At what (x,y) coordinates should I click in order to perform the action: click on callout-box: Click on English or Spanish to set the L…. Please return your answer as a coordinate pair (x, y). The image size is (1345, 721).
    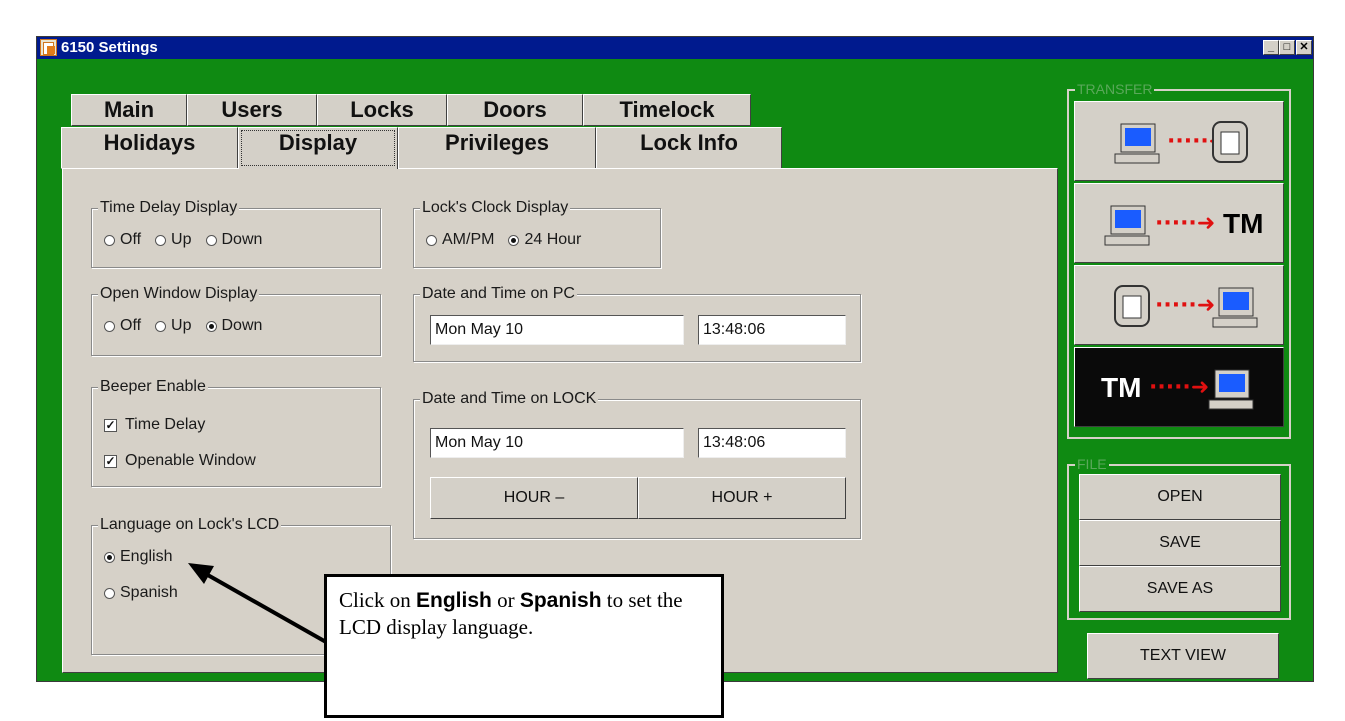
    Looking at the image, I should click on (524, 646).